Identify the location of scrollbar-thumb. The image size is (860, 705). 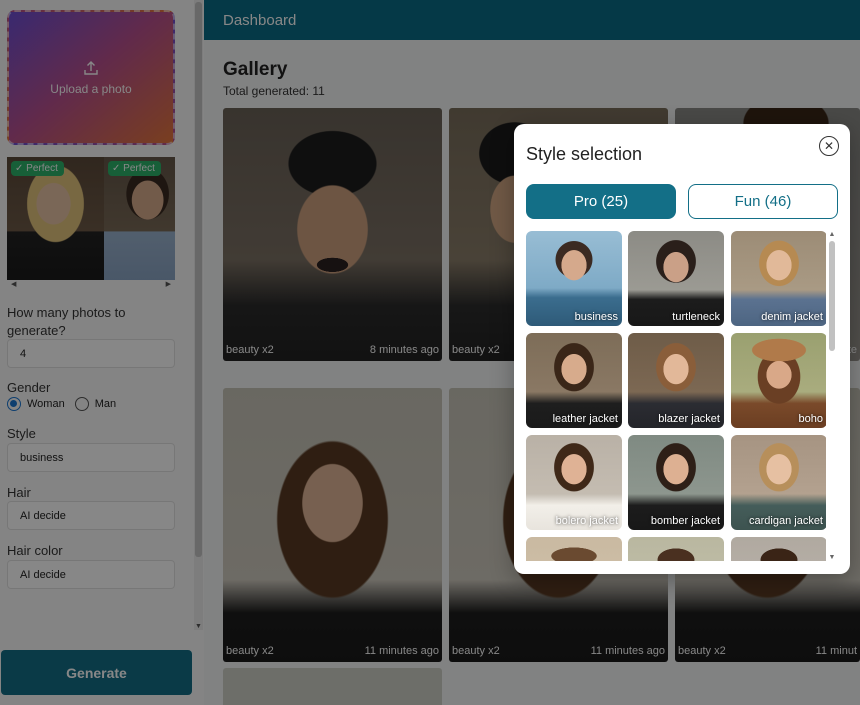
(832, 296).